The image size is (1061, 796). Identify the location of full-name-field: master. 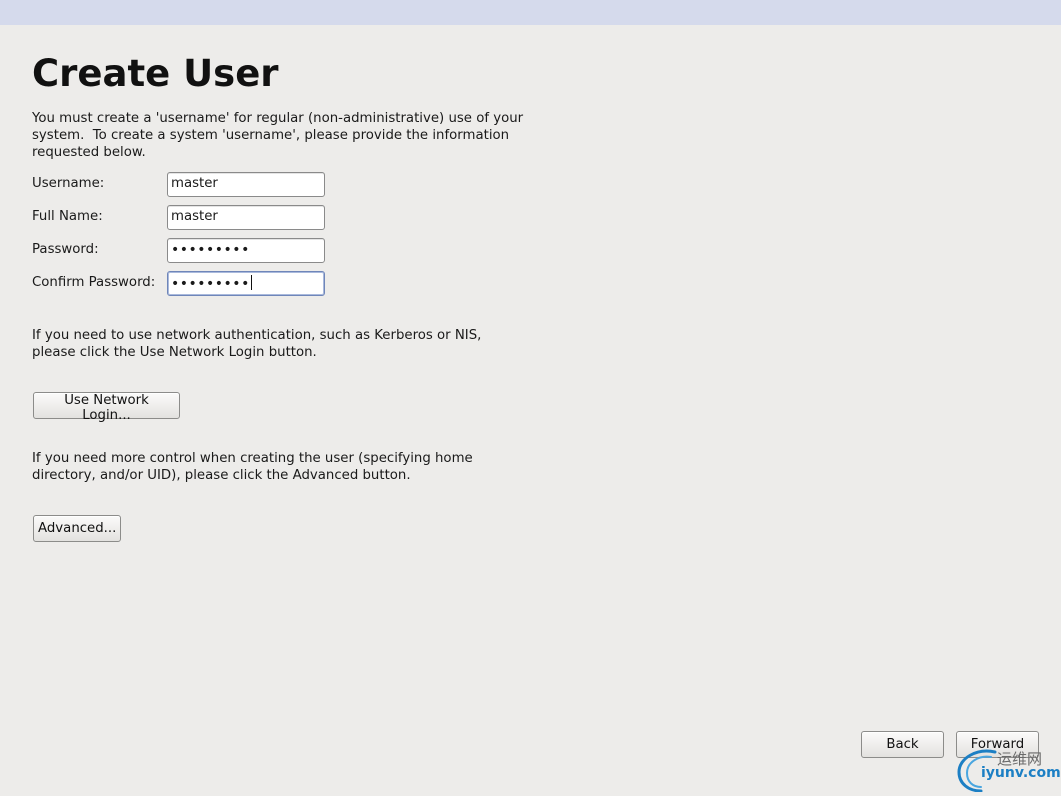
(246, 217).